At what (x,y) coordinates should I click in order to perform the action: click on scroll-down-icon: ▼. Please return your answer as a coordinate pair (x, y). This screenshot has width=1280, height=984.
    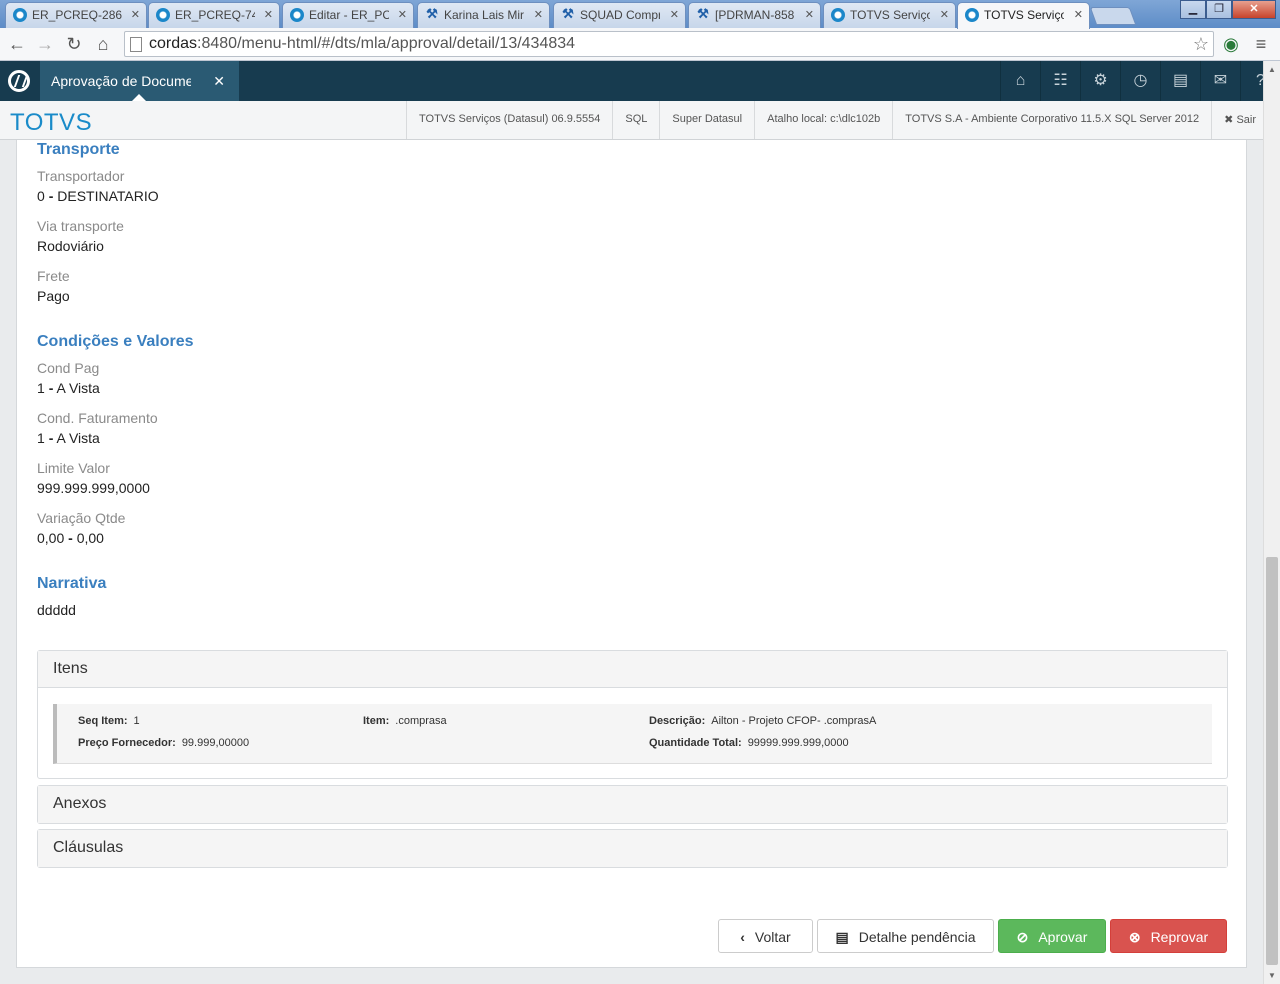
    Looking at the image, I should click on (1272, 975).